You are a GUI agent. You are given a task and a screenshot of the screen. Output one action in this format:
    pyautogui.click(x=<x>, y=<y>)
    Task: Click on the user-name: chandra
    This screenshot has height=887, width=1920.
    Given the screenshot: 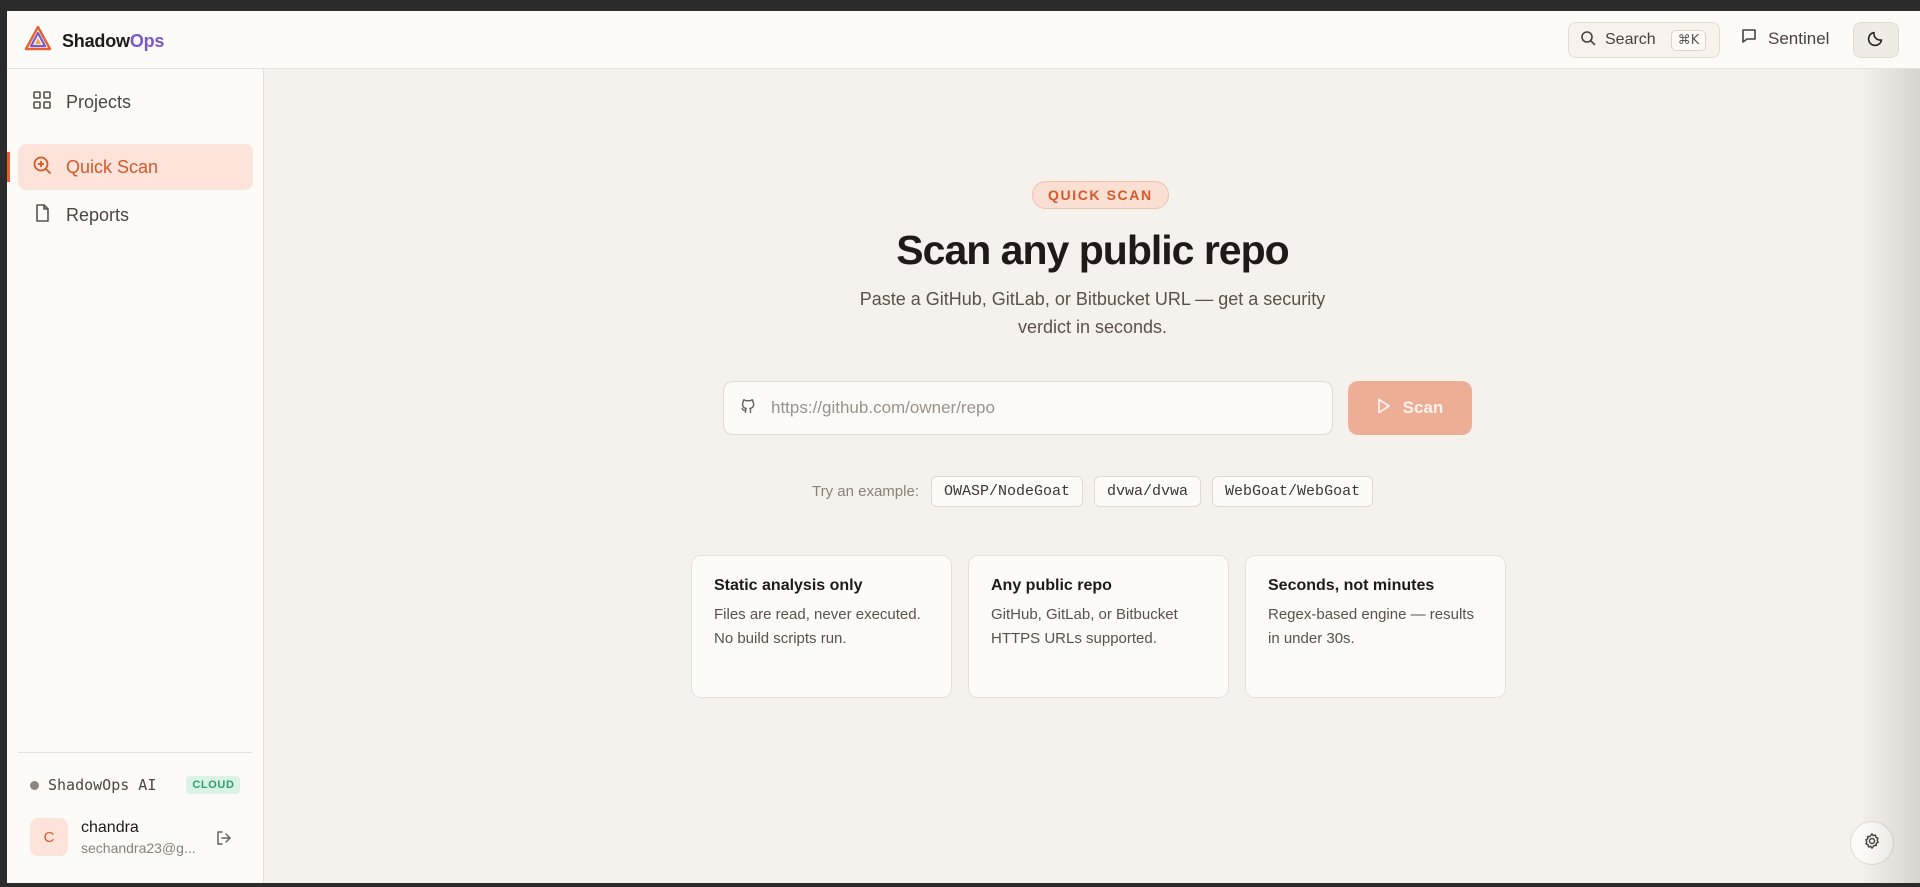 What is the action you would take?
    pyautogui.click(x=110, y=827)
    